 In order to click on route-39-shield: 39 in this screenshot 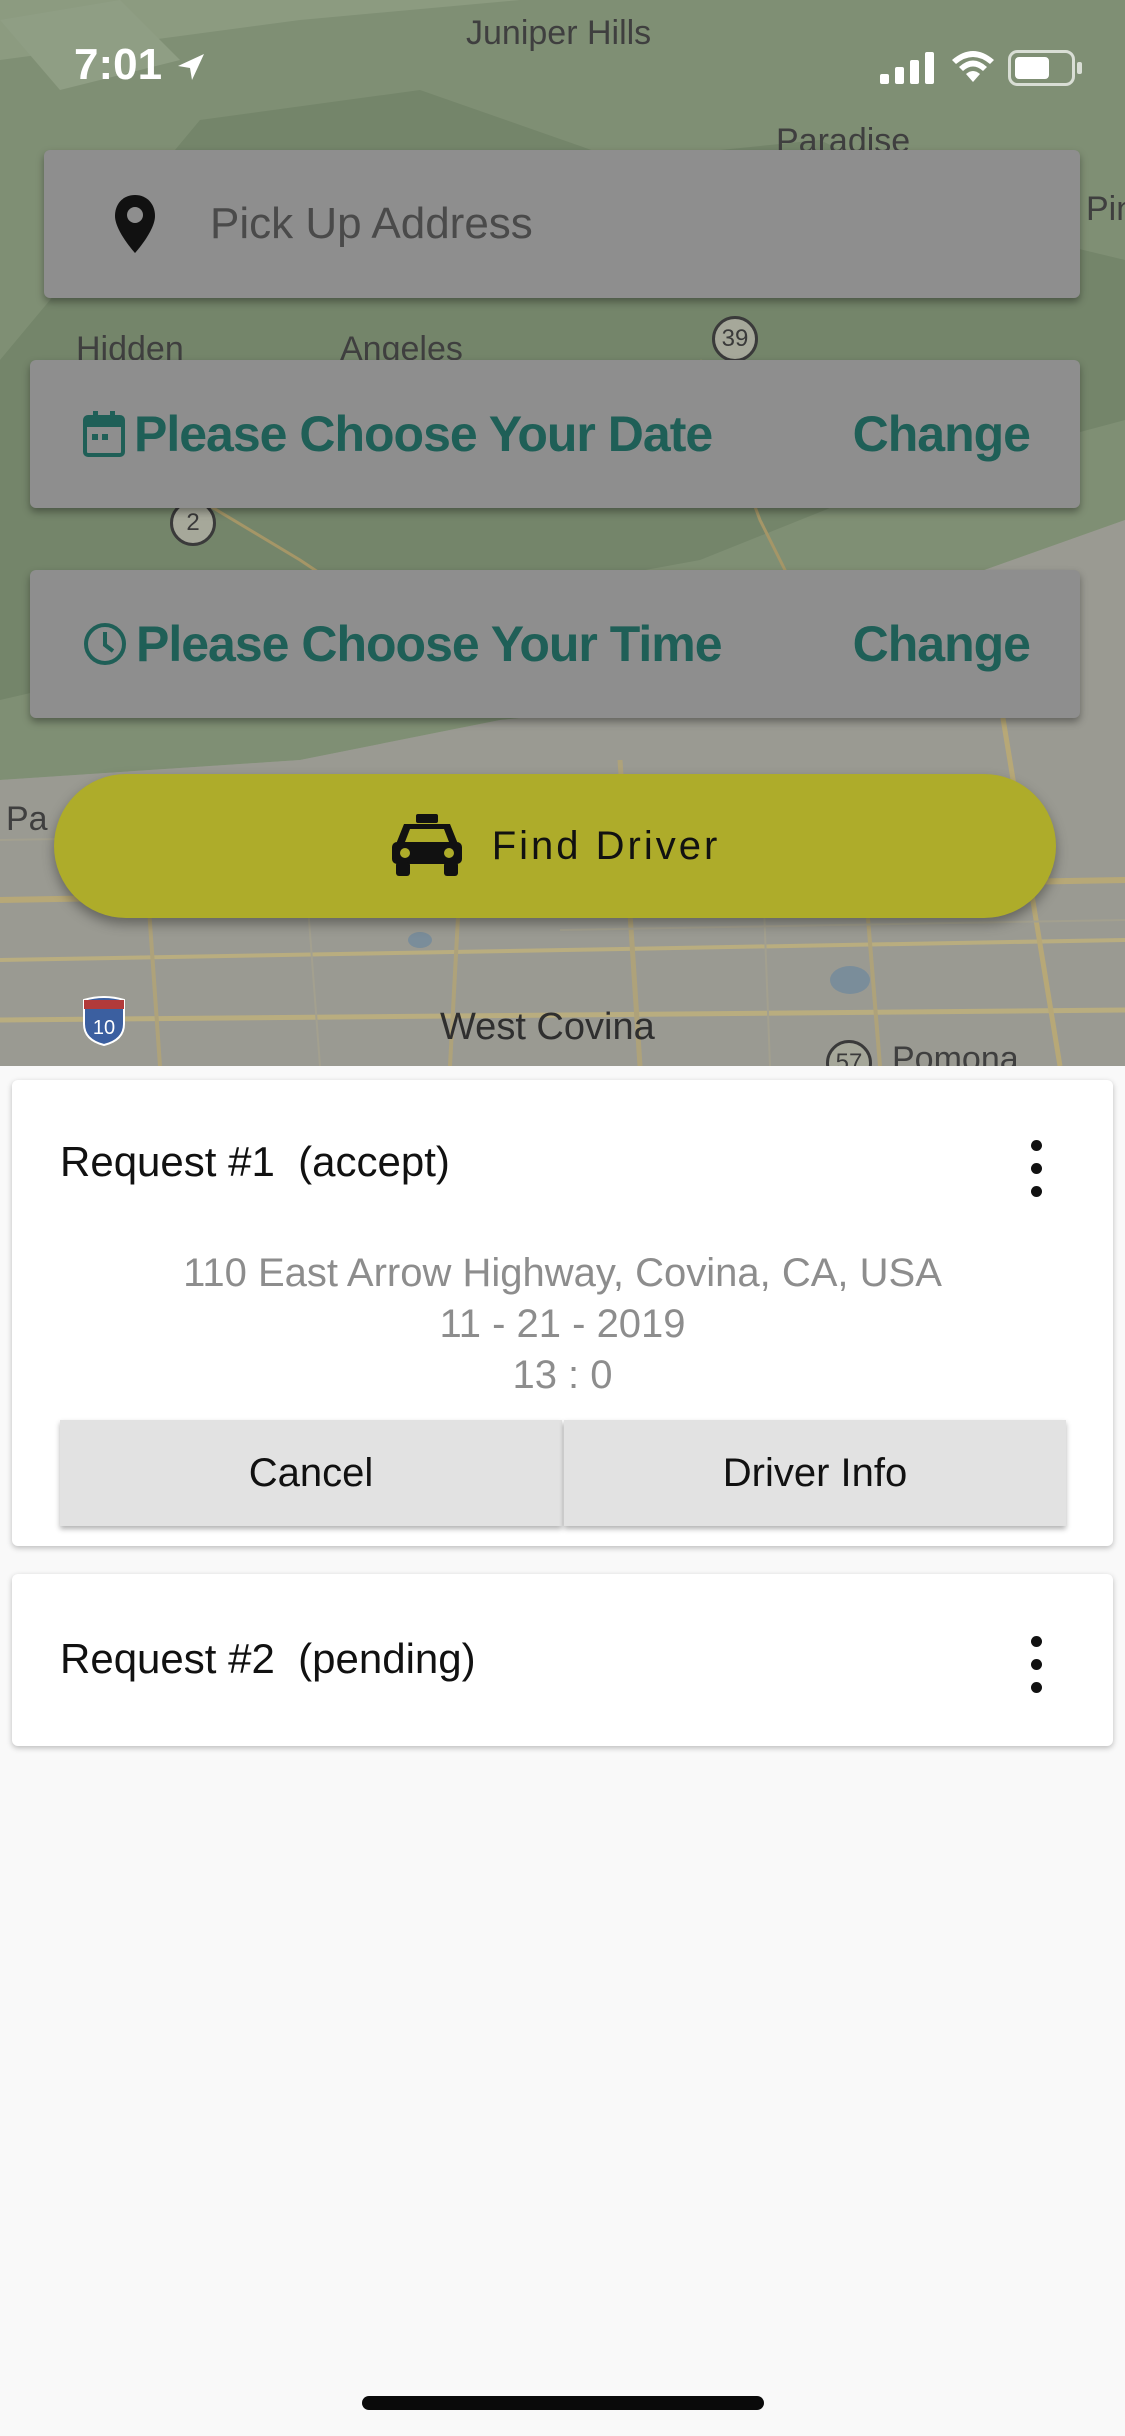, I will do `click(735, 339)`.